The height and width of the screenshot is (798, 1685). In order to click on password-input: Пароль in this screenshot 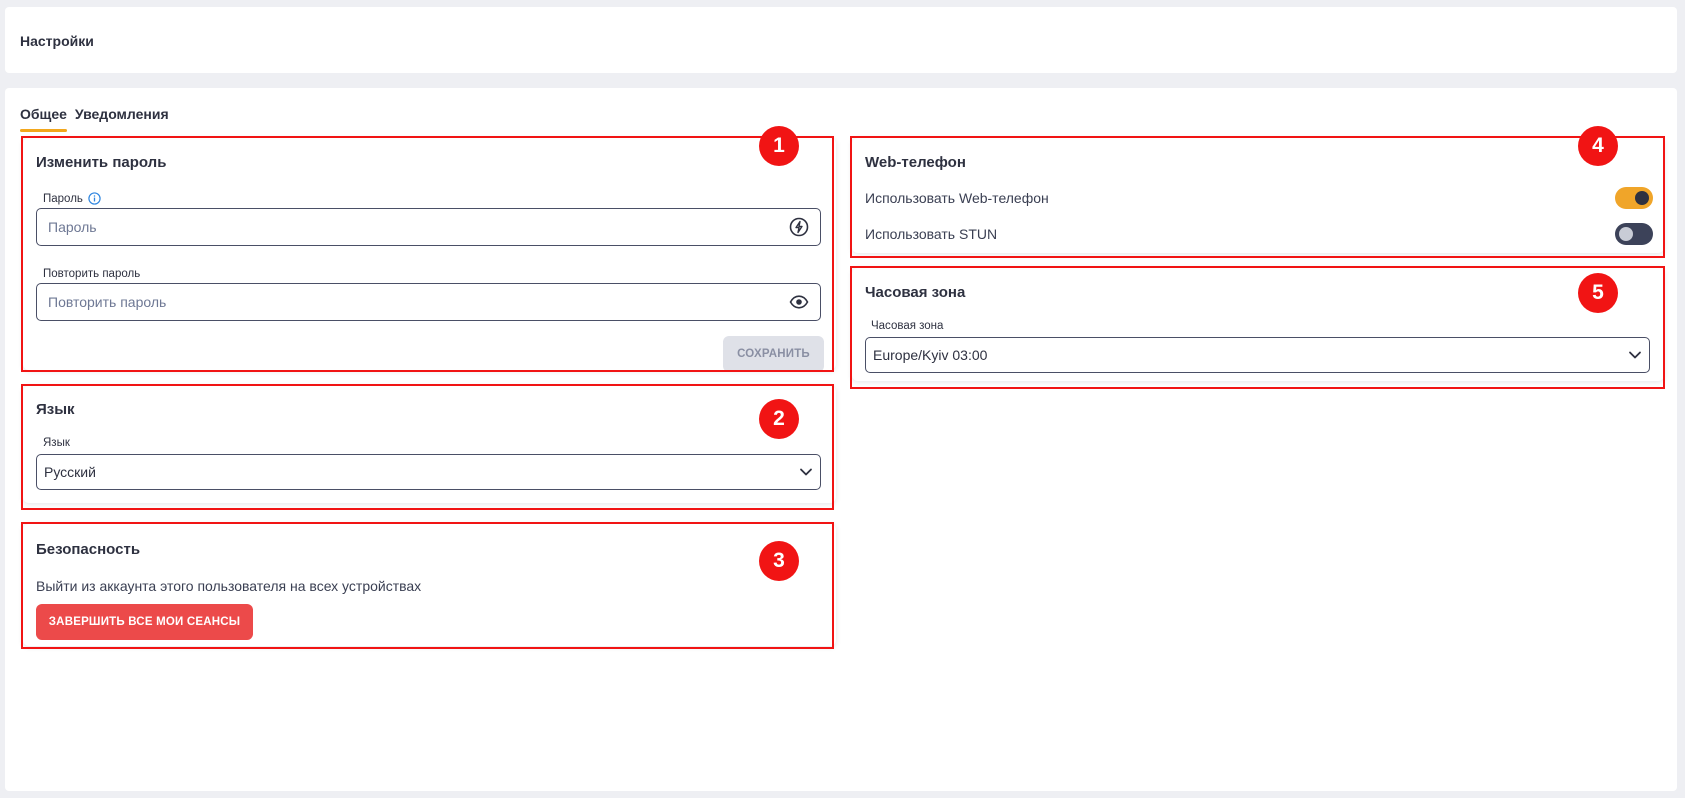, I will do `click(428, 227)`.